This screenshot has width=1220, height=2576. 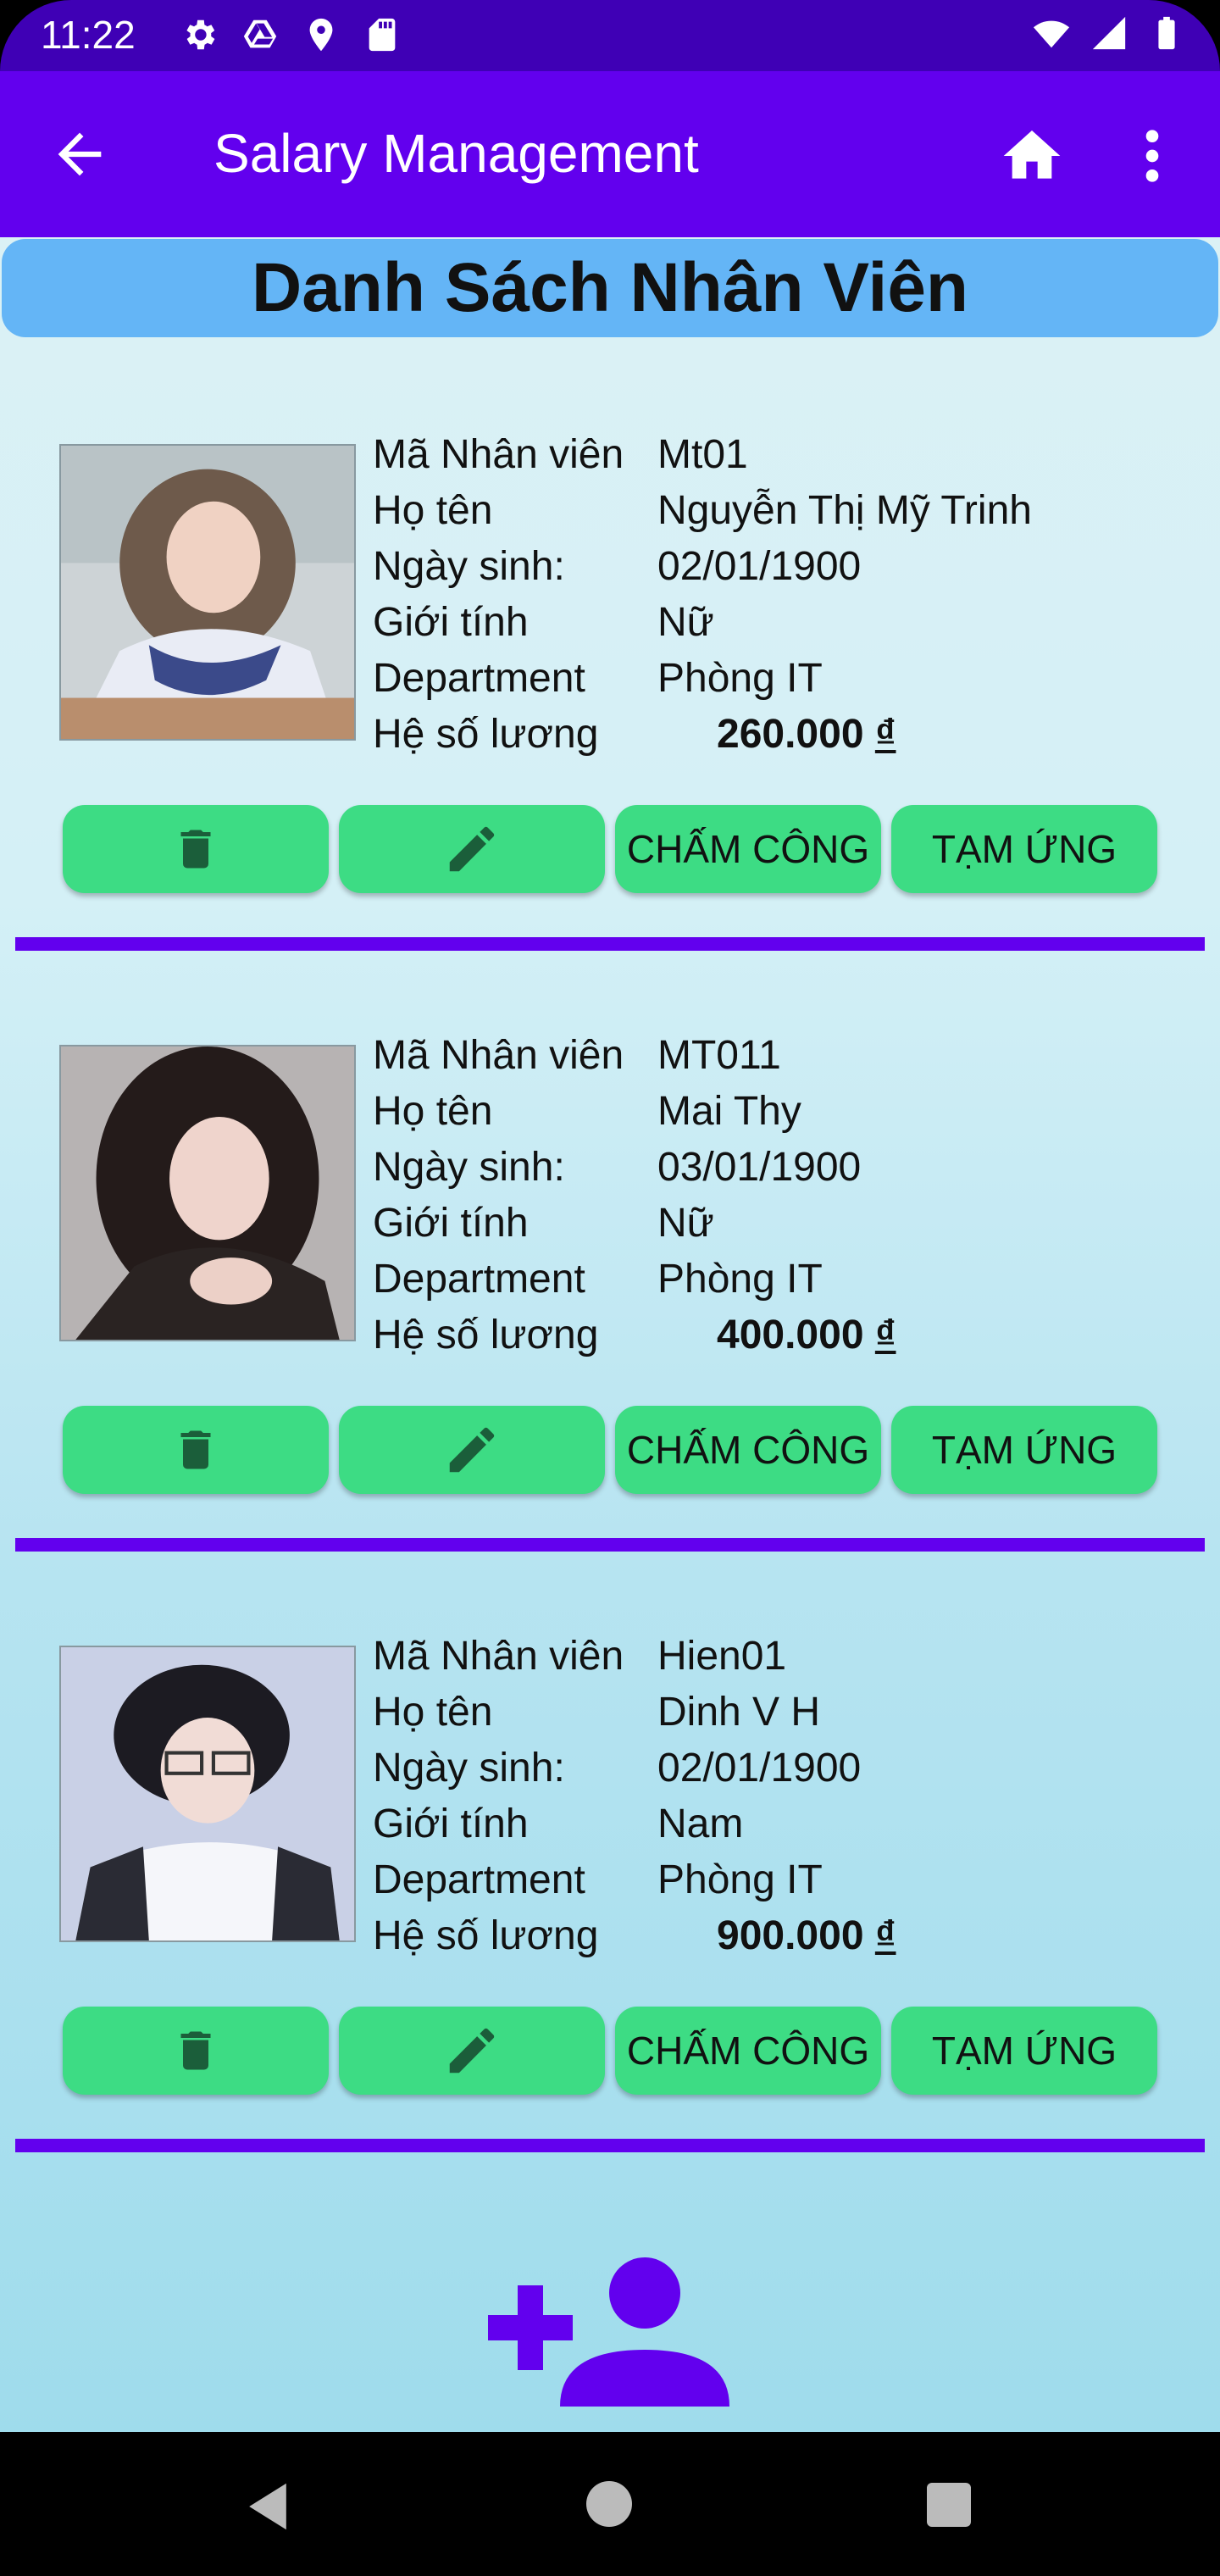 I want to click on app-title: Salary Management, so click(x=456, y=153).